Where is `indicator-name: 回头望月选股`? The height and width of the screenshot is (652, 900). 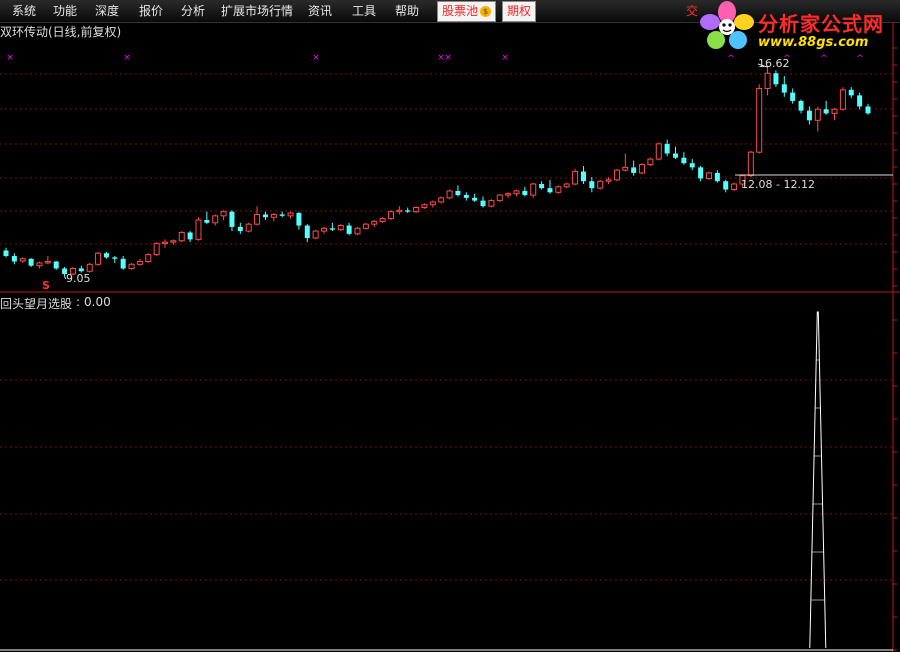
indicator-name: 回头望月选股 is located at coordinates (36, 304).